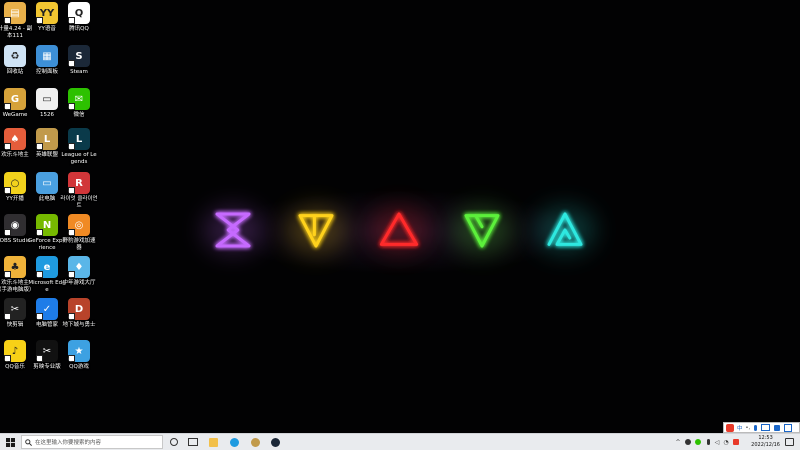  I want to click on taskbar-app-lol, so click(255, 442).